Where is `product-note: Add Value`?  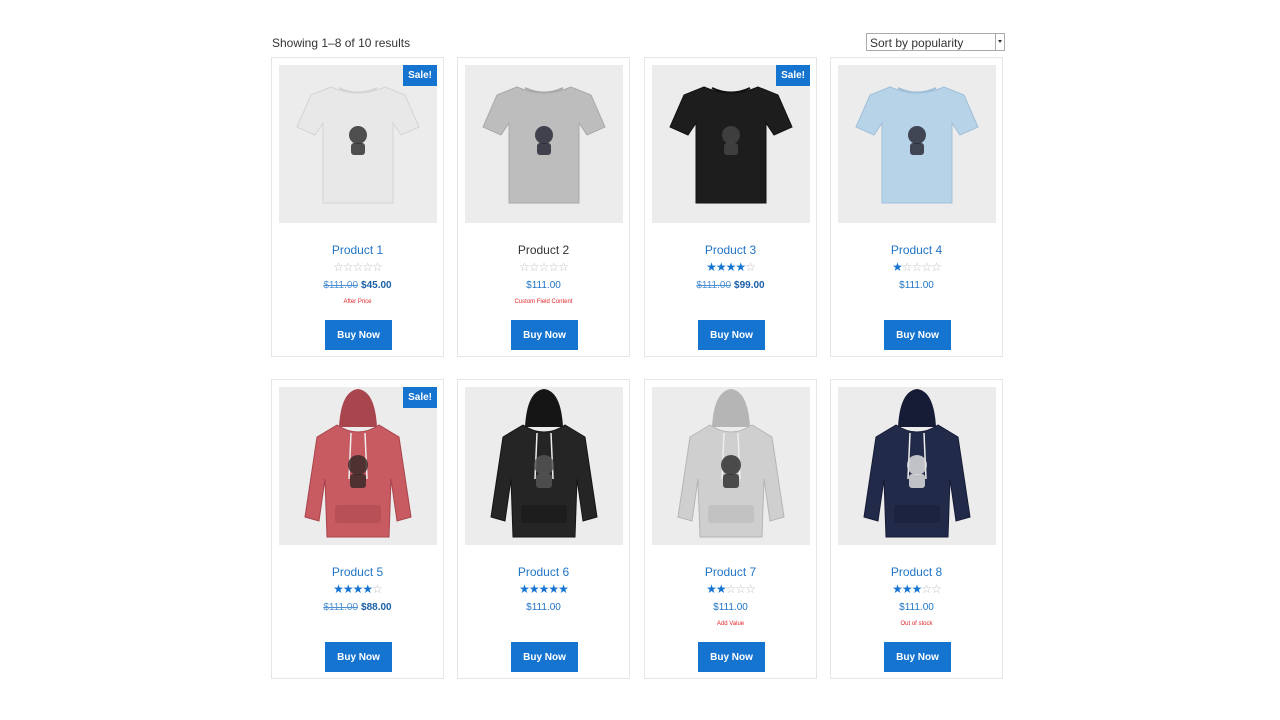 product-note: Add Value is located at coordinates (730, 624).